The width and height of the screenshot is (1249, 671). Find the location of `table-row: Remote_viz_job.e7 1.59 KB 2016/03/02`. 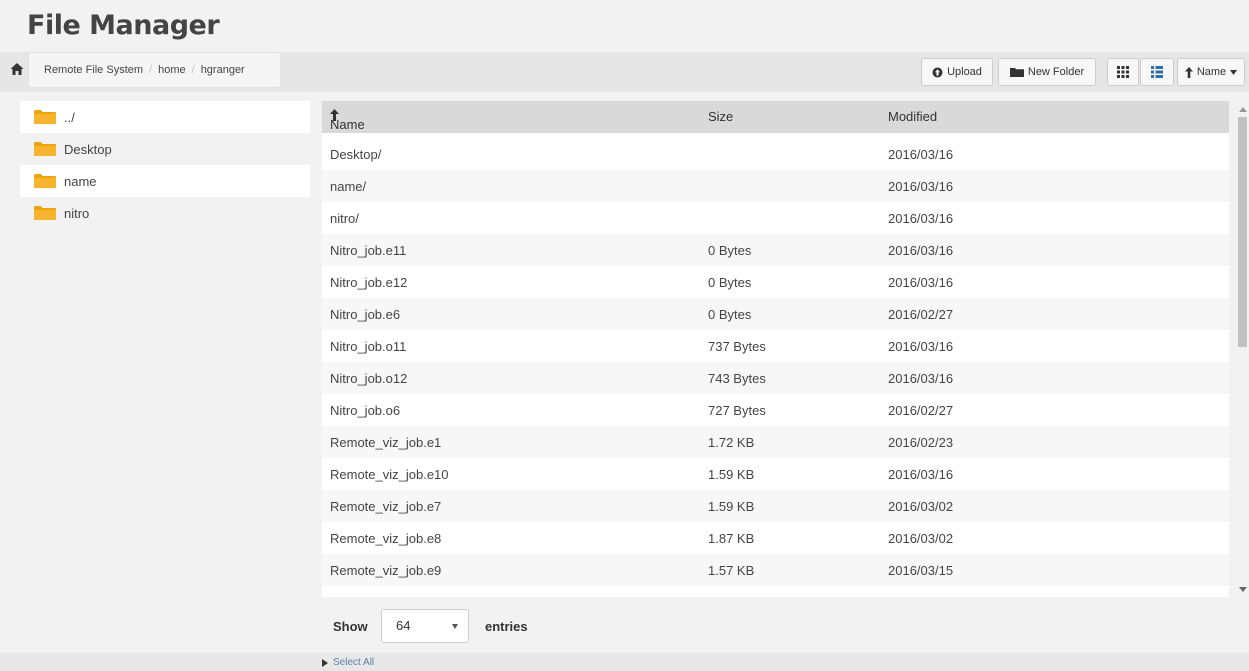

table-row: Remote_viz_job.e7 1.59 KB 2016/03/02 is located at coordinates (775, 506).